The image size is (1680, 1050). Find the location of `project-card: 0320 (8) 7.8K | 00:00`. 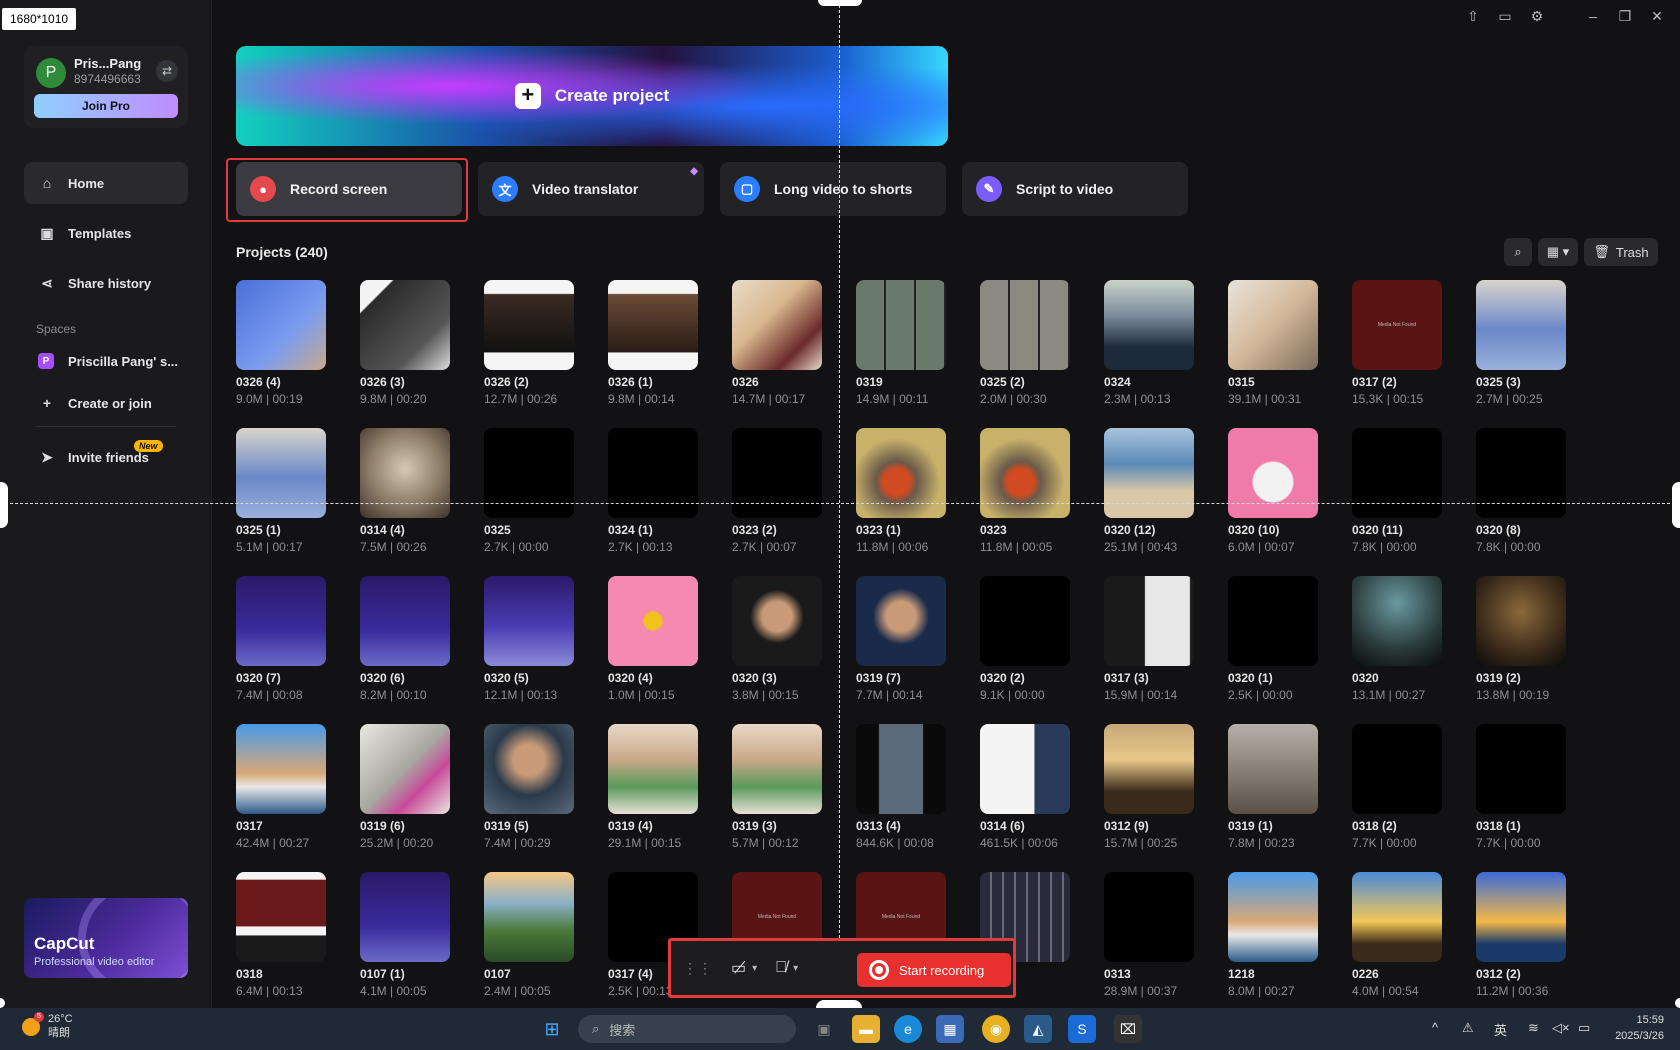

project-card: 0320 (8) 7.8K | 00:00 is located at coordinates (1521, 491).